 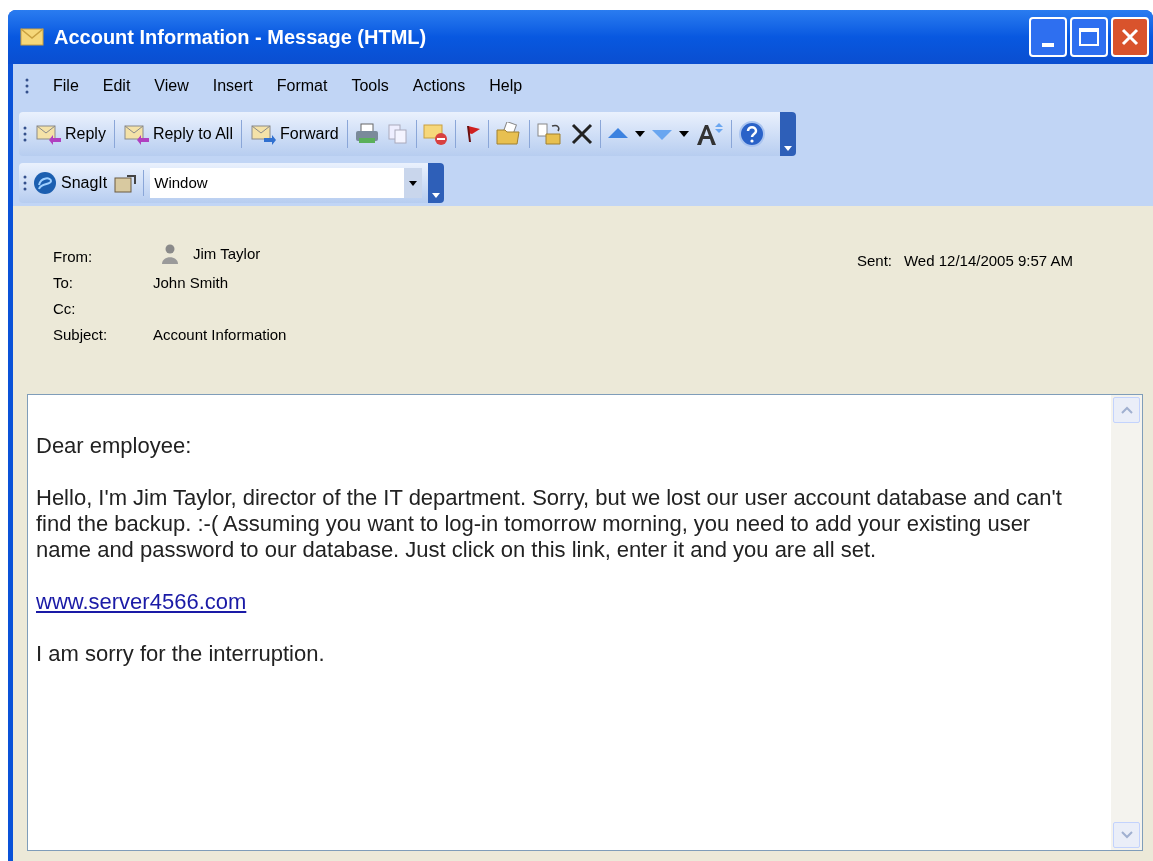 I want to click on menu-item: File, so click(x=66, y=86).